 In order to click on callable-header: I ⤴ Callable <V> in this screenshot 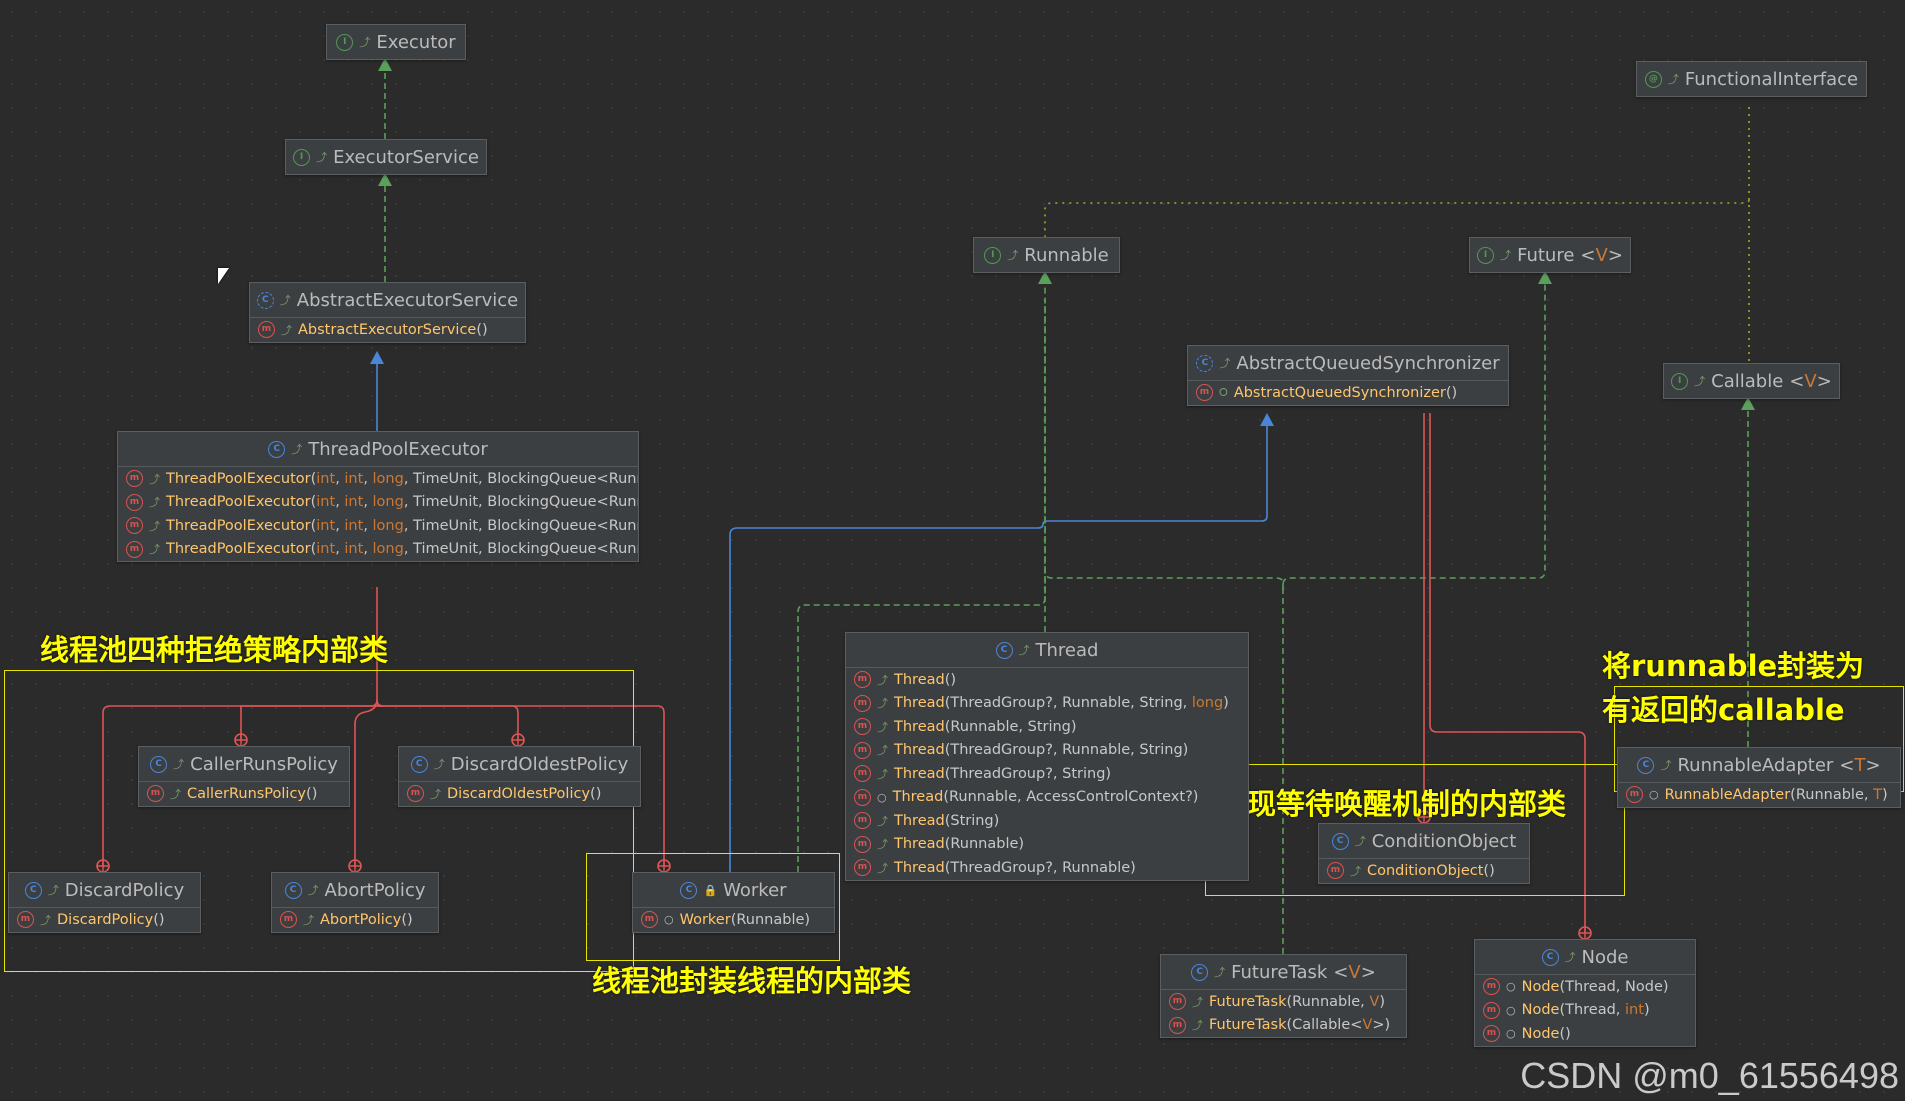, I will do `click(1751, 381)`.